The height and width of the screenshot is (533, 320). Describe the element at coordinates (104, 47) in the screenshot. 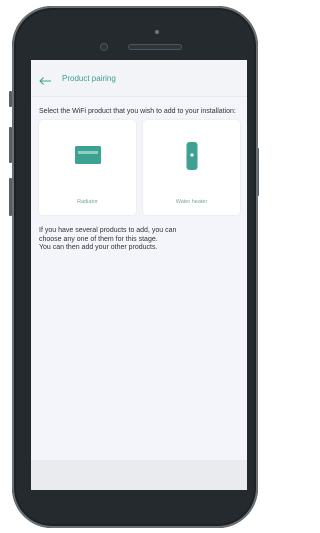

I see `front-camera` at that location.